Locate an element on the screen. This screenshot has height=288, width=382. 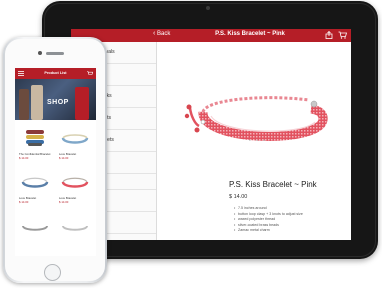
product-title: P.S. Kiss Bracelet ~ Pink is located at coordinates (273, 184).